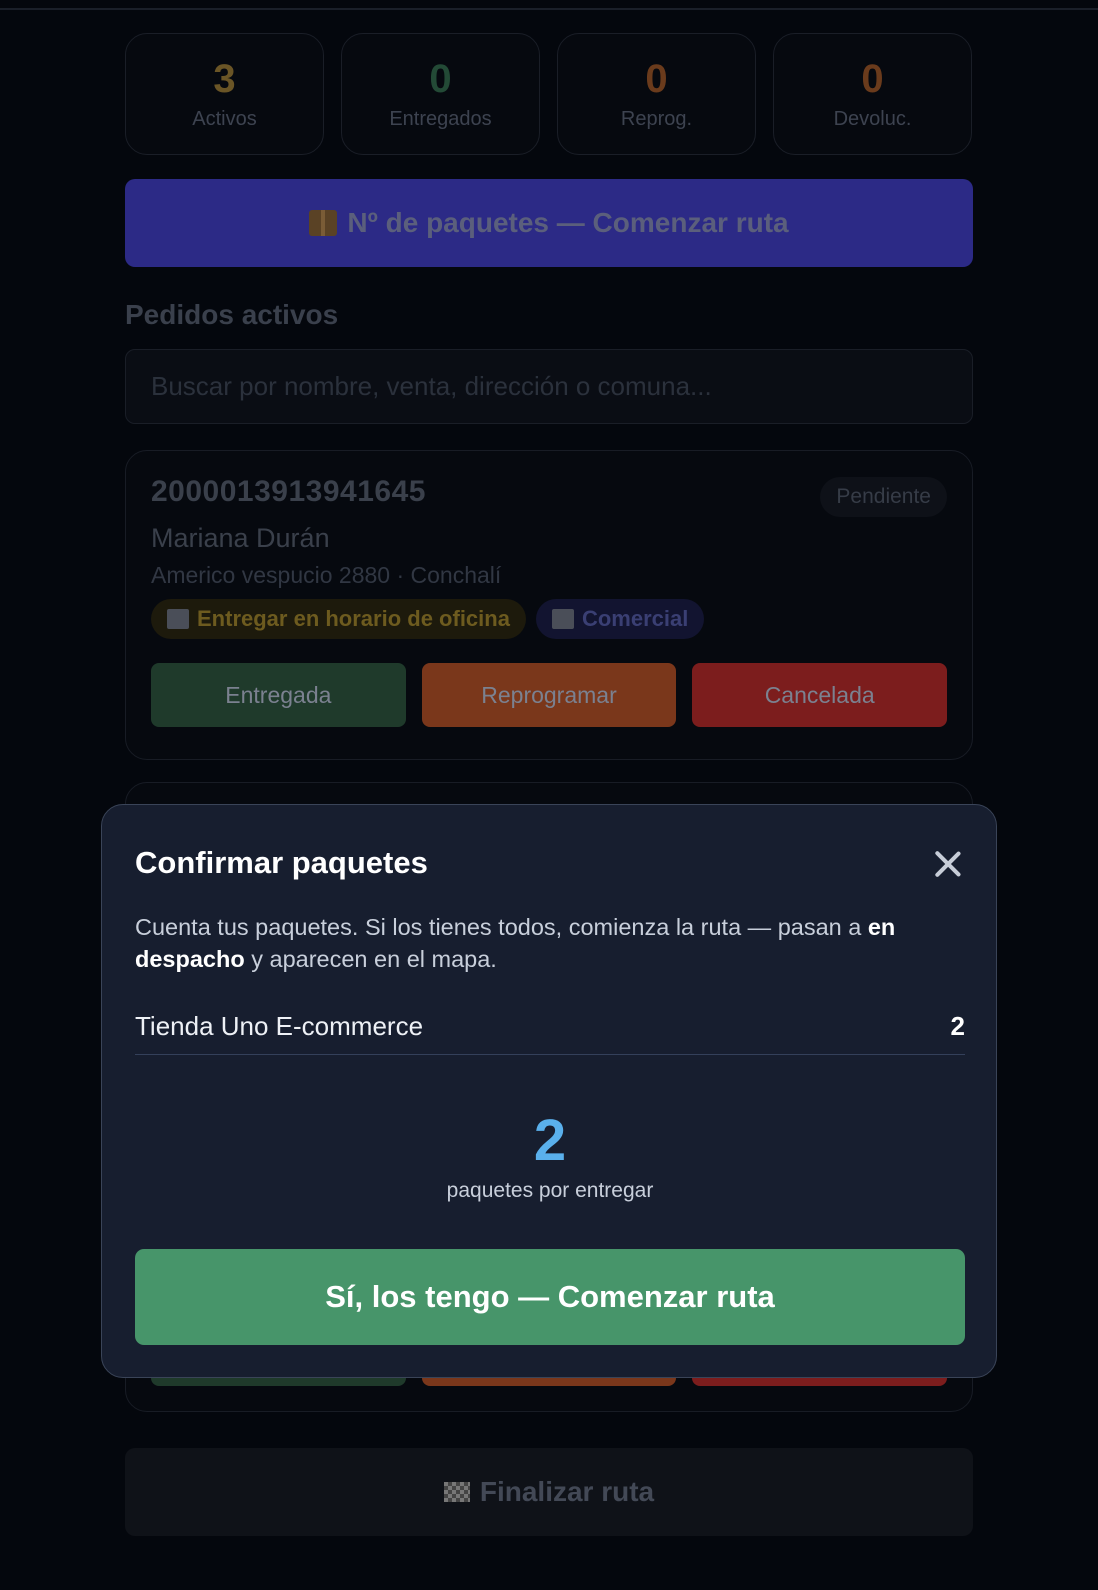 Image resolution: width=1098 pixels, height=1590 pixels. I want to click on stat-delivered: 0 Entregados, so click(440, 94).